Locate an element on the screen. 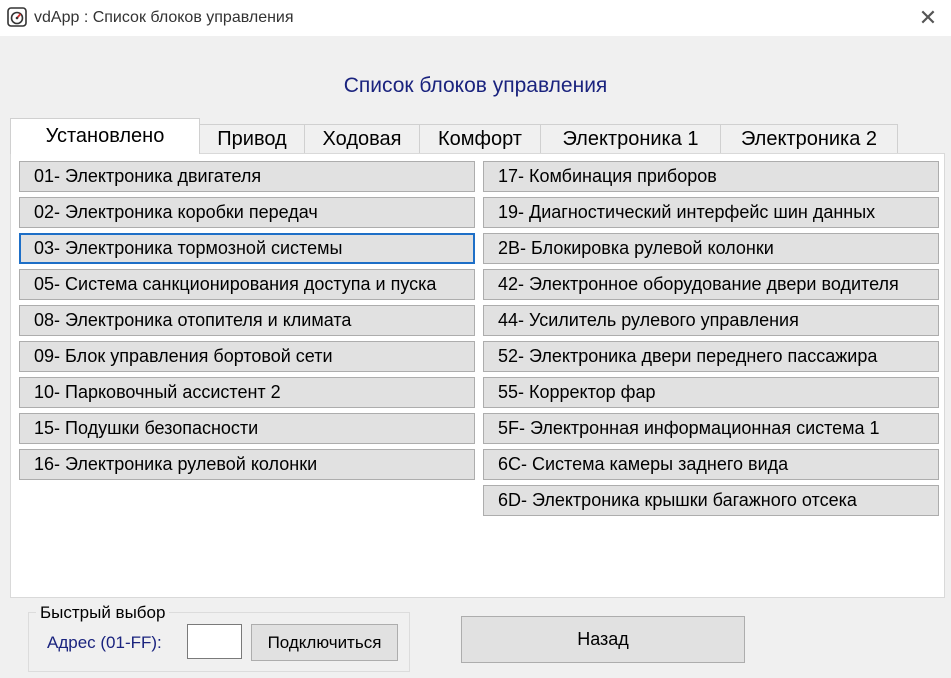  unit-button-01: 01- Электроника двигателя is located at coordinates (247, 176).